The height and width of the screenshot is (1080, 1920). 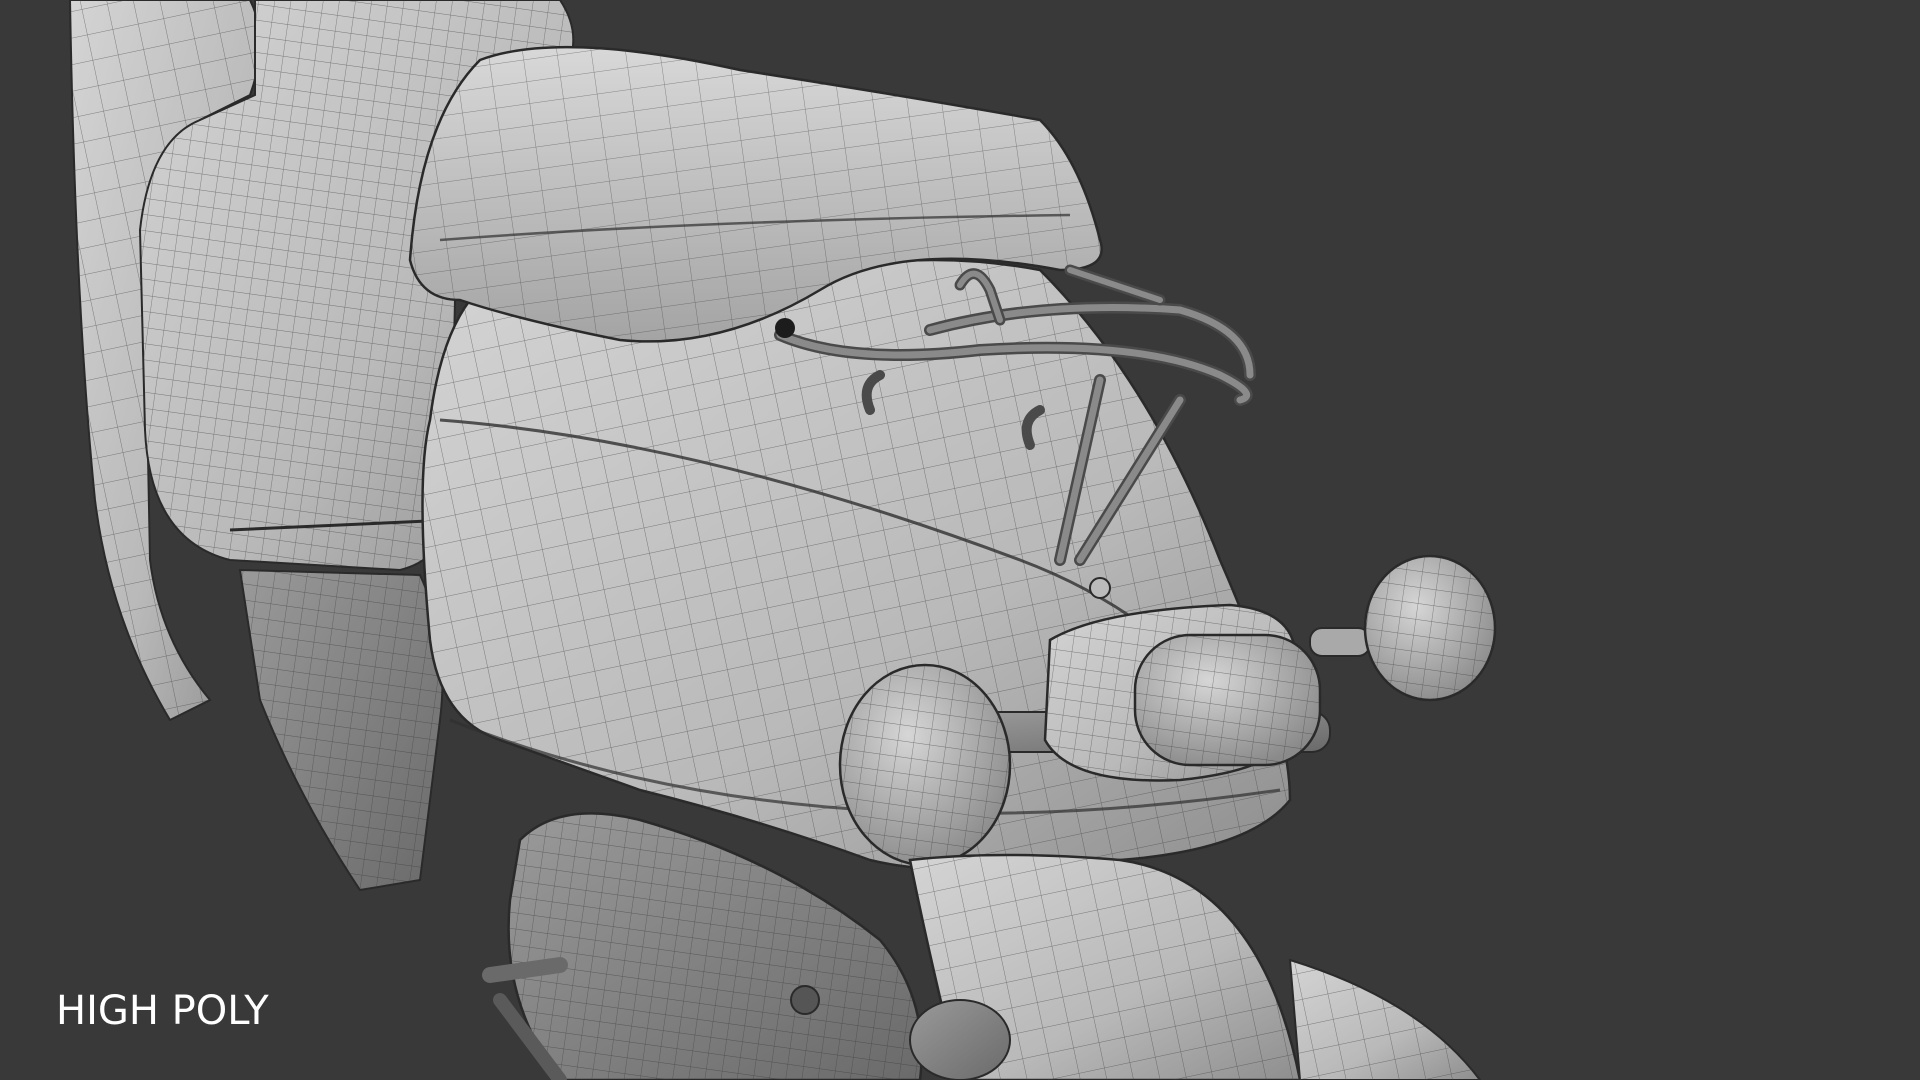 I want to click on render-caption: HIGH POLY, so click(x=162, y=1011).